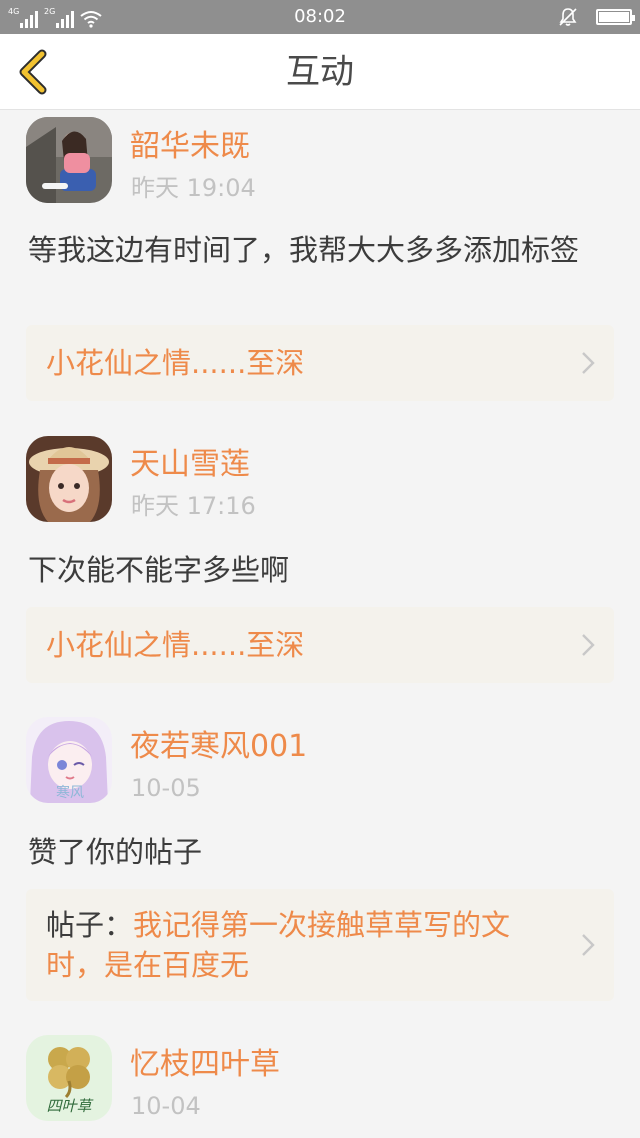 This screenshot has height=1138, width=640. I want to click on page-title: 互动, so click(320, 72).